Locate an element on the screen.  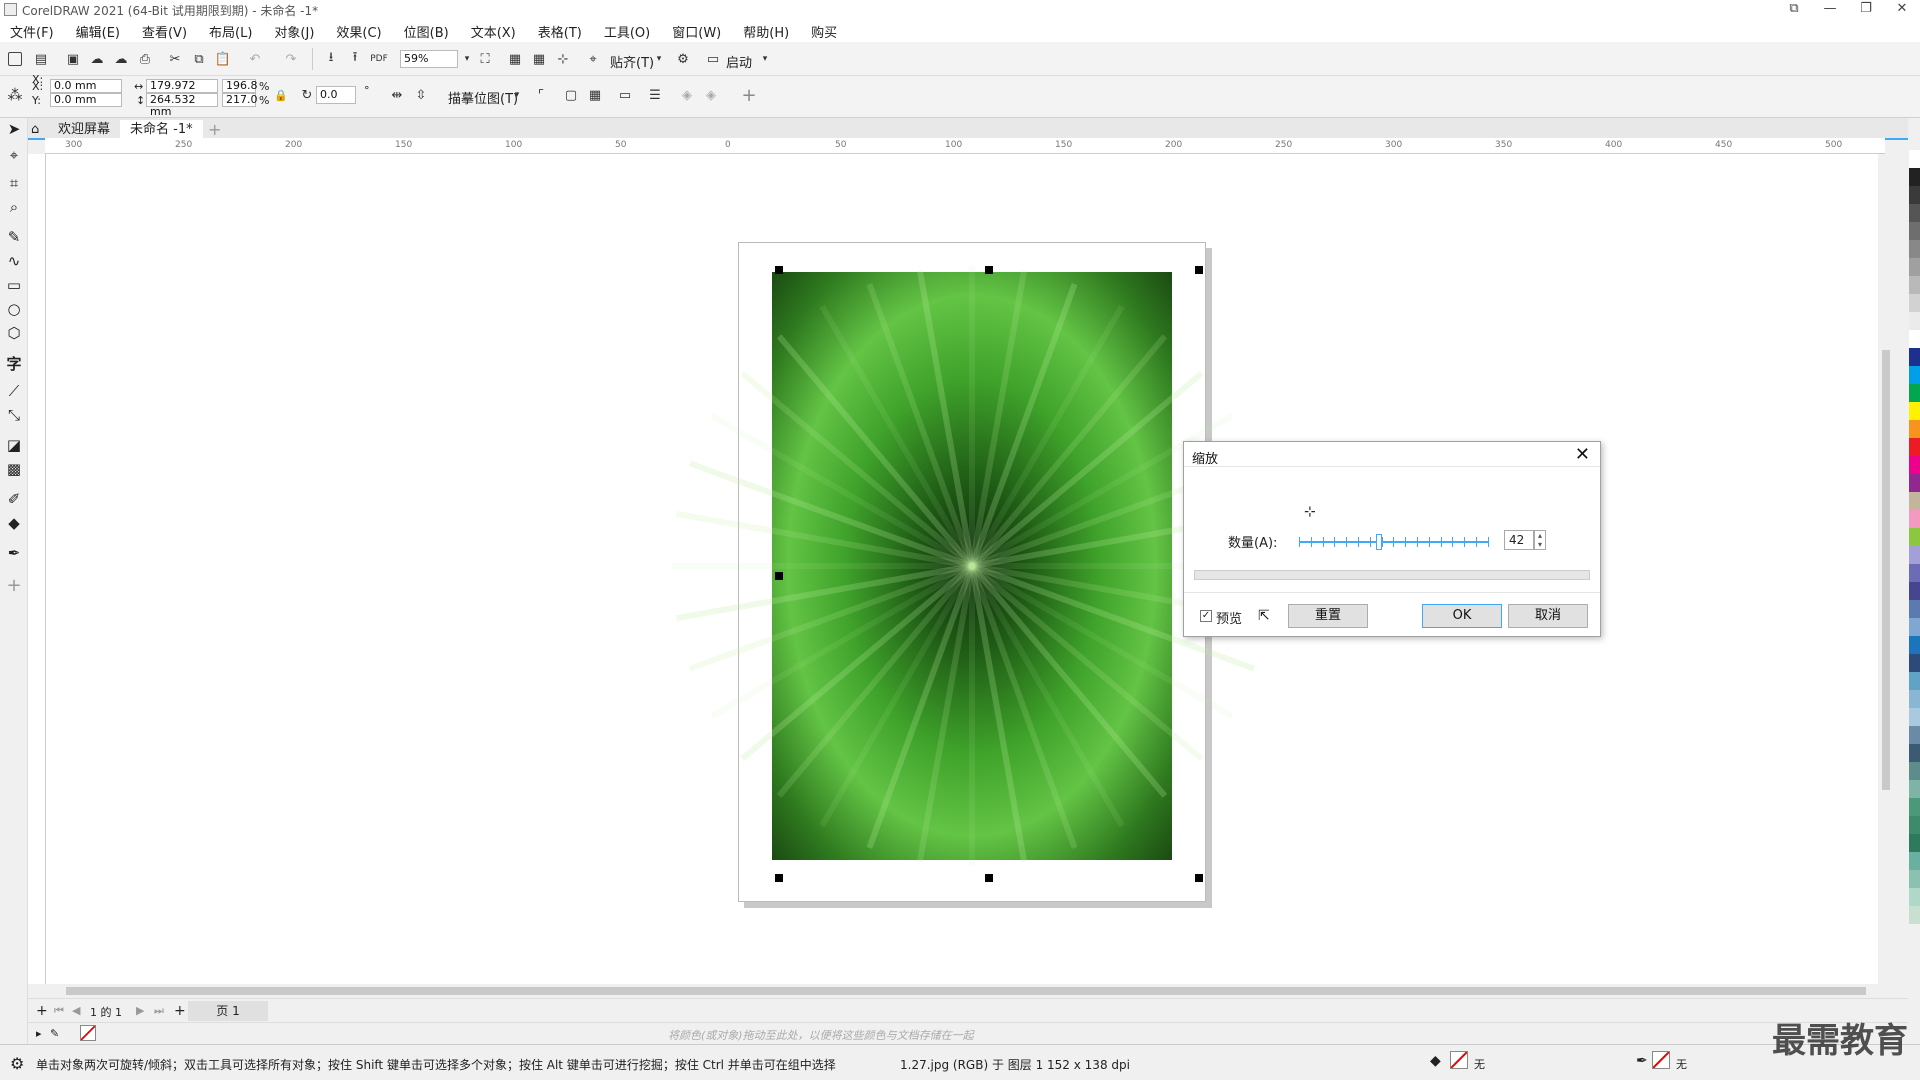
palette-eyedropper-icon: ✎ is located at coordinates (54, 1033).